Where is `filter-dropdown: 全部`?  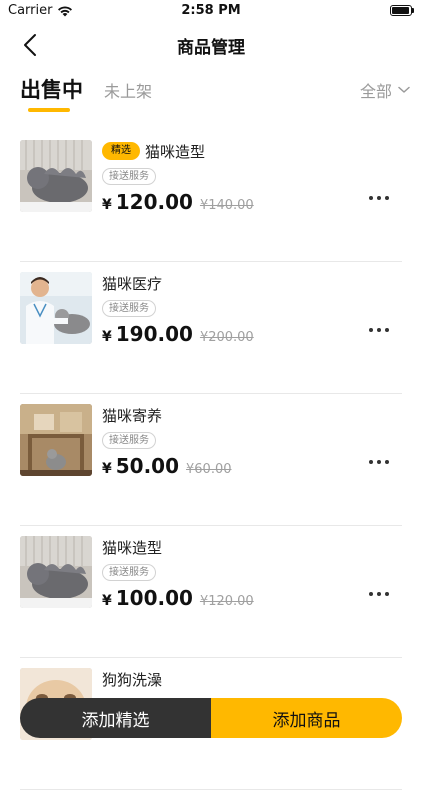 filter-dropdown: 全部 is located at coordinates (385, 90).